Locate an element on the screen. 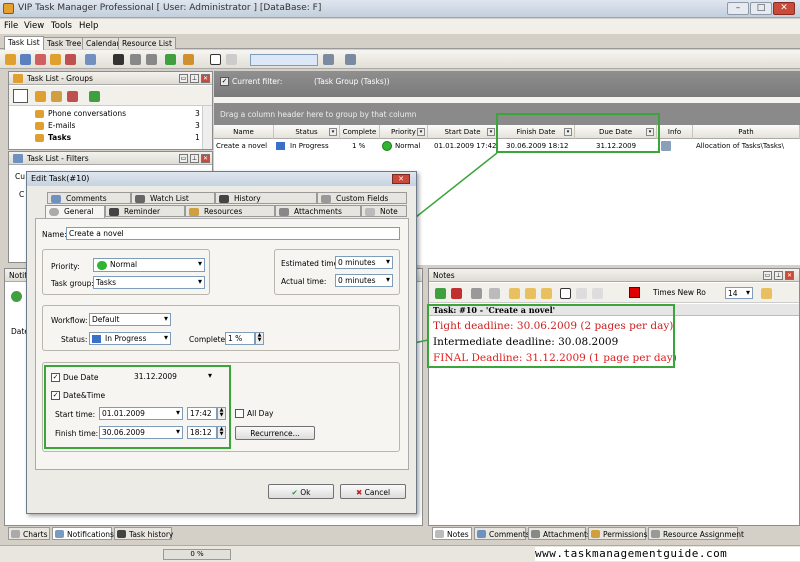  delete-group-icon is located at coordinates (72, 96).